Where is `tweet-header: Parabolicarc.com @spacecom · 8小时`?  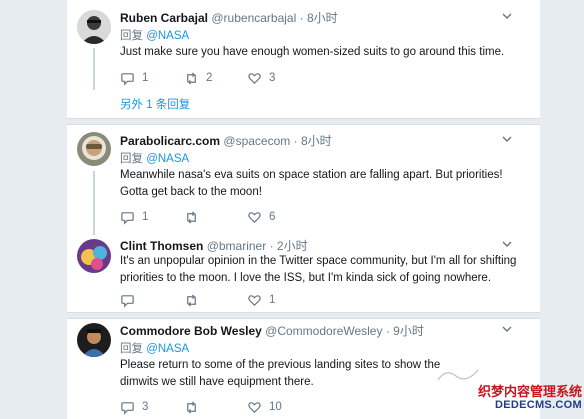 tweet-header: Parabolicarc.com @spacecom · 8小时 is located at coordinates (226, 140).